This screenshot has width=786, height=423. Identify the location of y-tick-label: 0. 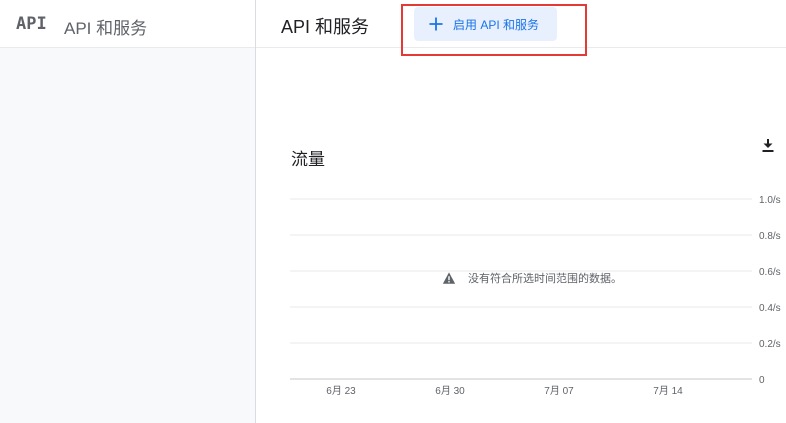
(762, 380).